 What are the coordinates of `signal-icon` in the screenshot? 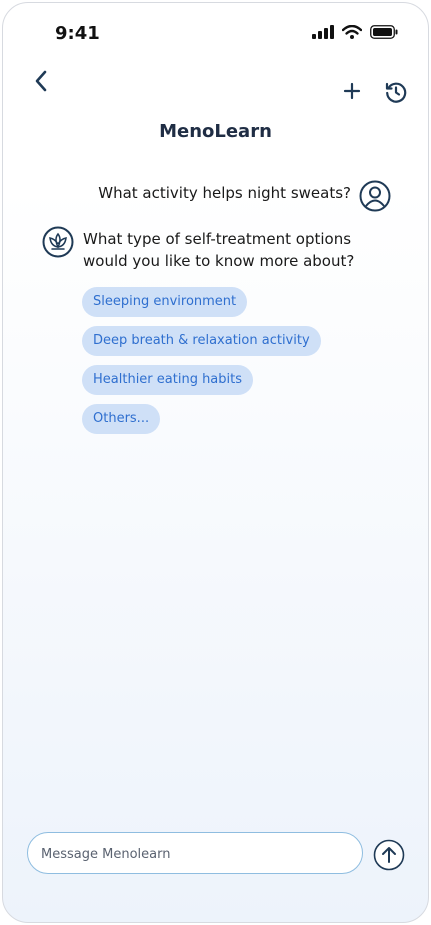 It's located at (323, 32).